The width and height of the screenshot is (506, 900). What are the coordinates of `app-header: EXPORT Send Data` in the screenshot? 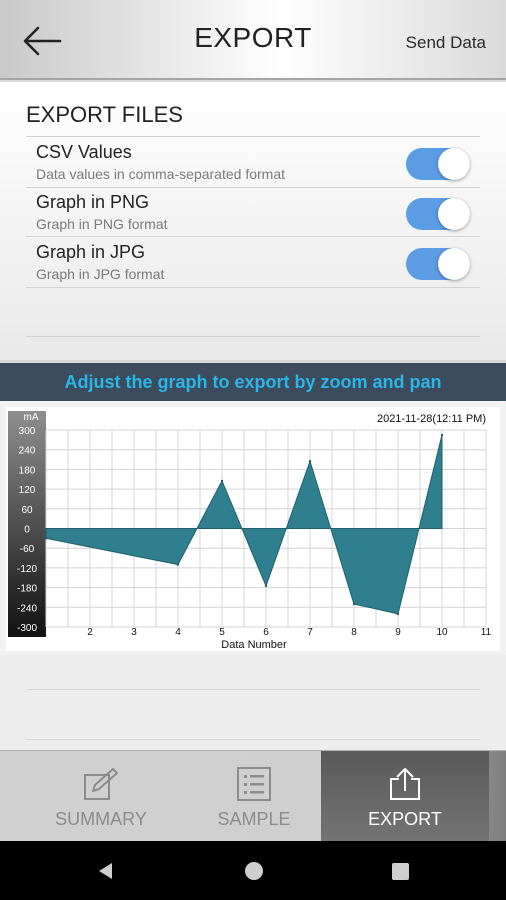 It's located at (253, 40).